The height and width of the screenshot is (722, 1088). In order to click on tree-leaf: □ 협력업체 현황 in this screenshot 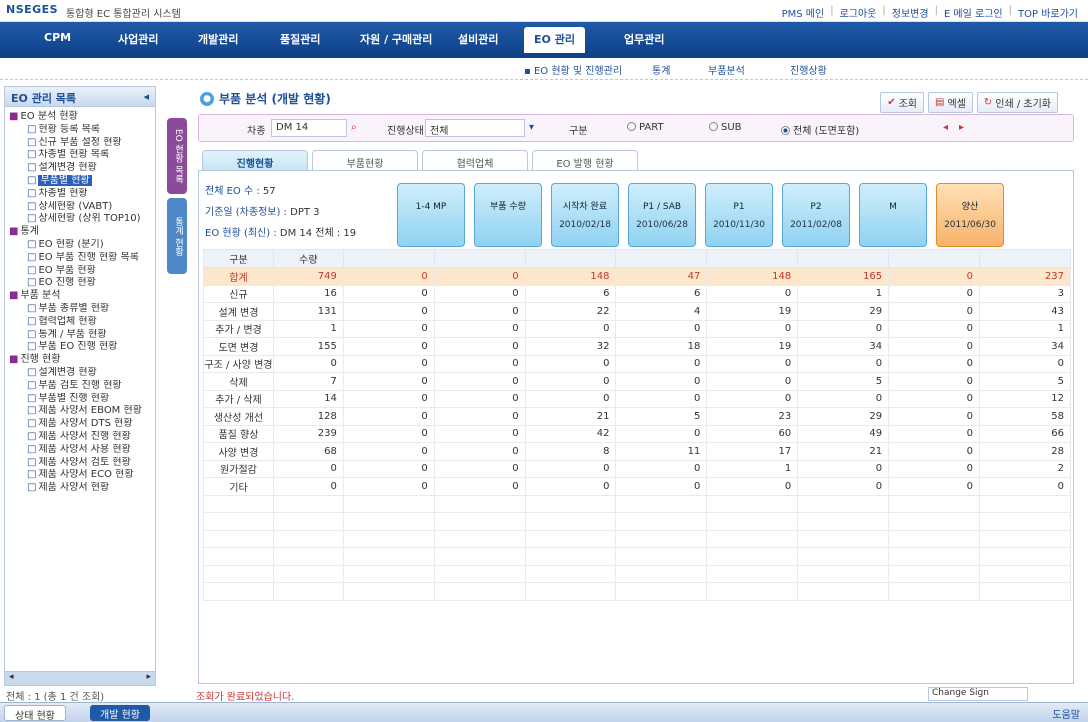, I will do `click(80, 322)`.